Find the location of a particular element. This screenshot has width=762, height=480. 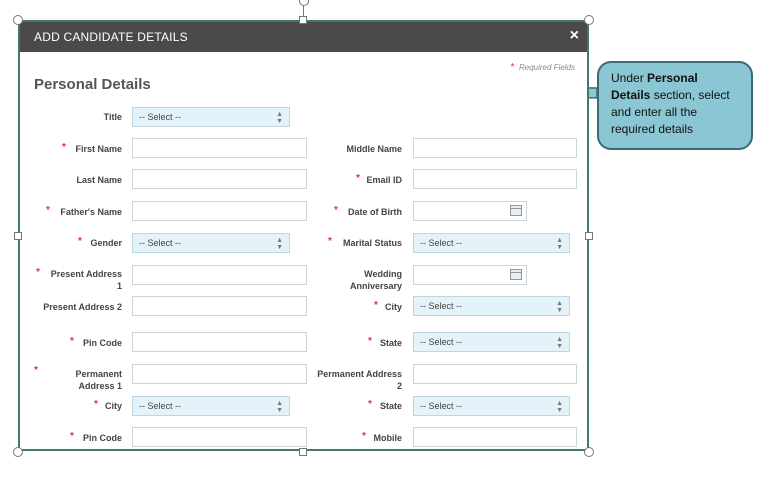

resize-handle-bottom-right is located at coordinates (589, 452).